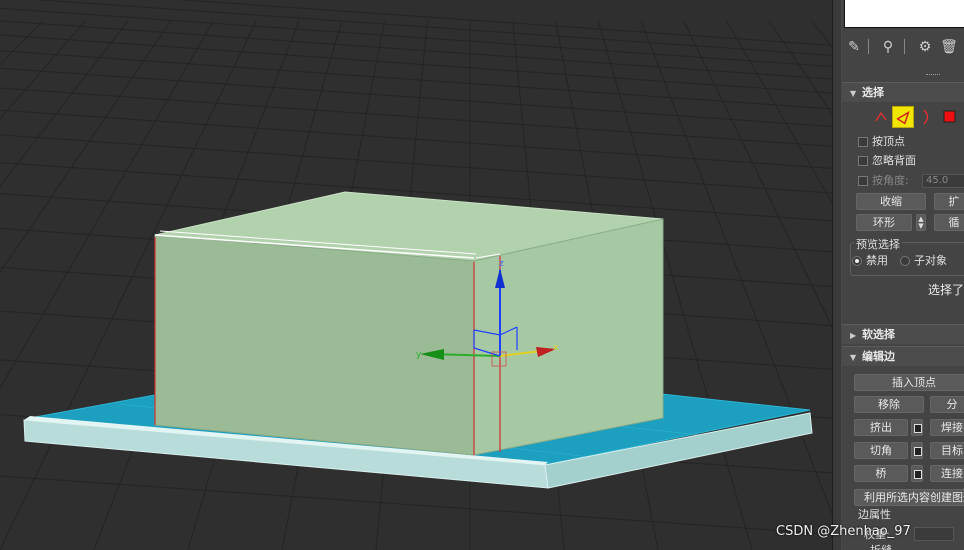 The image size is (964, 550). Describe the element at coordinates (874, 514) in the screenshot. I see `edge-properties-title: 边属性` at that location.